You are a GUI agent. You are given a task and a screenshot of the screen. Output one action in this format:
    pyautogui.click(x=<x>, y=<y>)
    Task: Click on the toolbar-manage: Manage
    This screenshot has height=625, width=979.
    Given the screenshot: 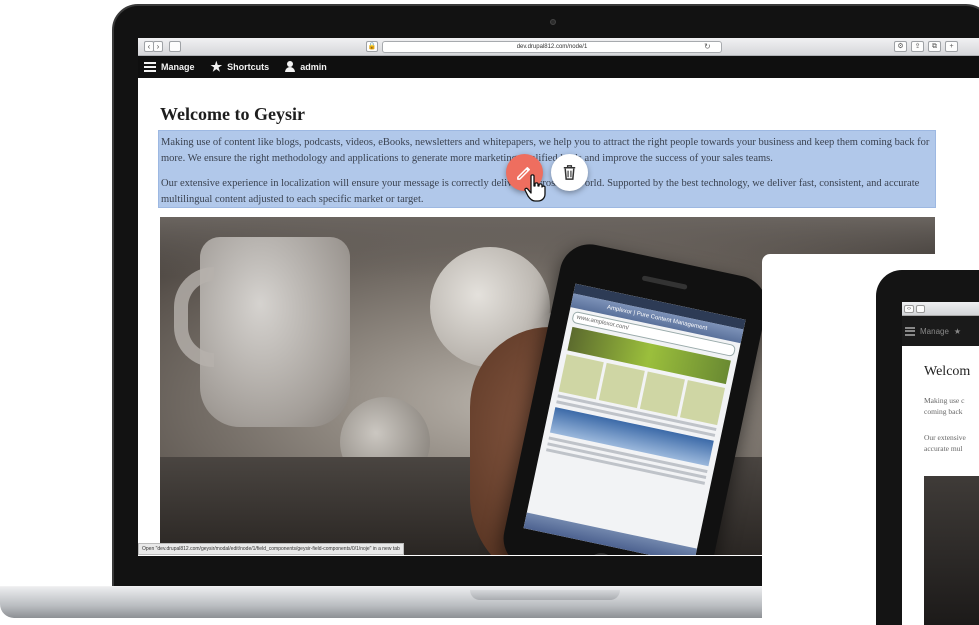 What is the action you would take?
    pyautogui.click(x=169, y=67)
    